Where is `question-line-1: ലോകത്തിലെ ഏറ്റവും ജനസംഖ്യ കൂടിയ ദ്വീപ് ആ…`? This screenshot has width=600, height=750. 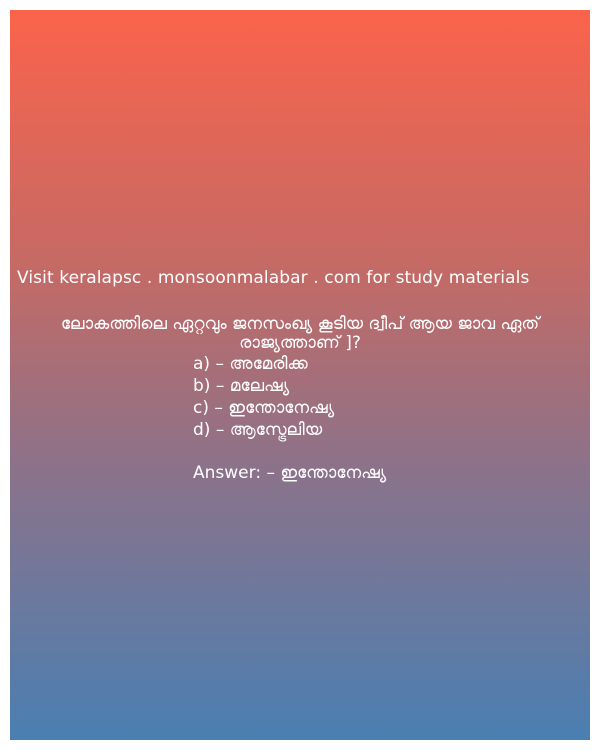 question-line-1: ലോകത്തിലെ ഏറ്റവും ജനസംഖ്യ കൂടിയ ദ്വീപ് ആ… is located at coordinates (300, 324).